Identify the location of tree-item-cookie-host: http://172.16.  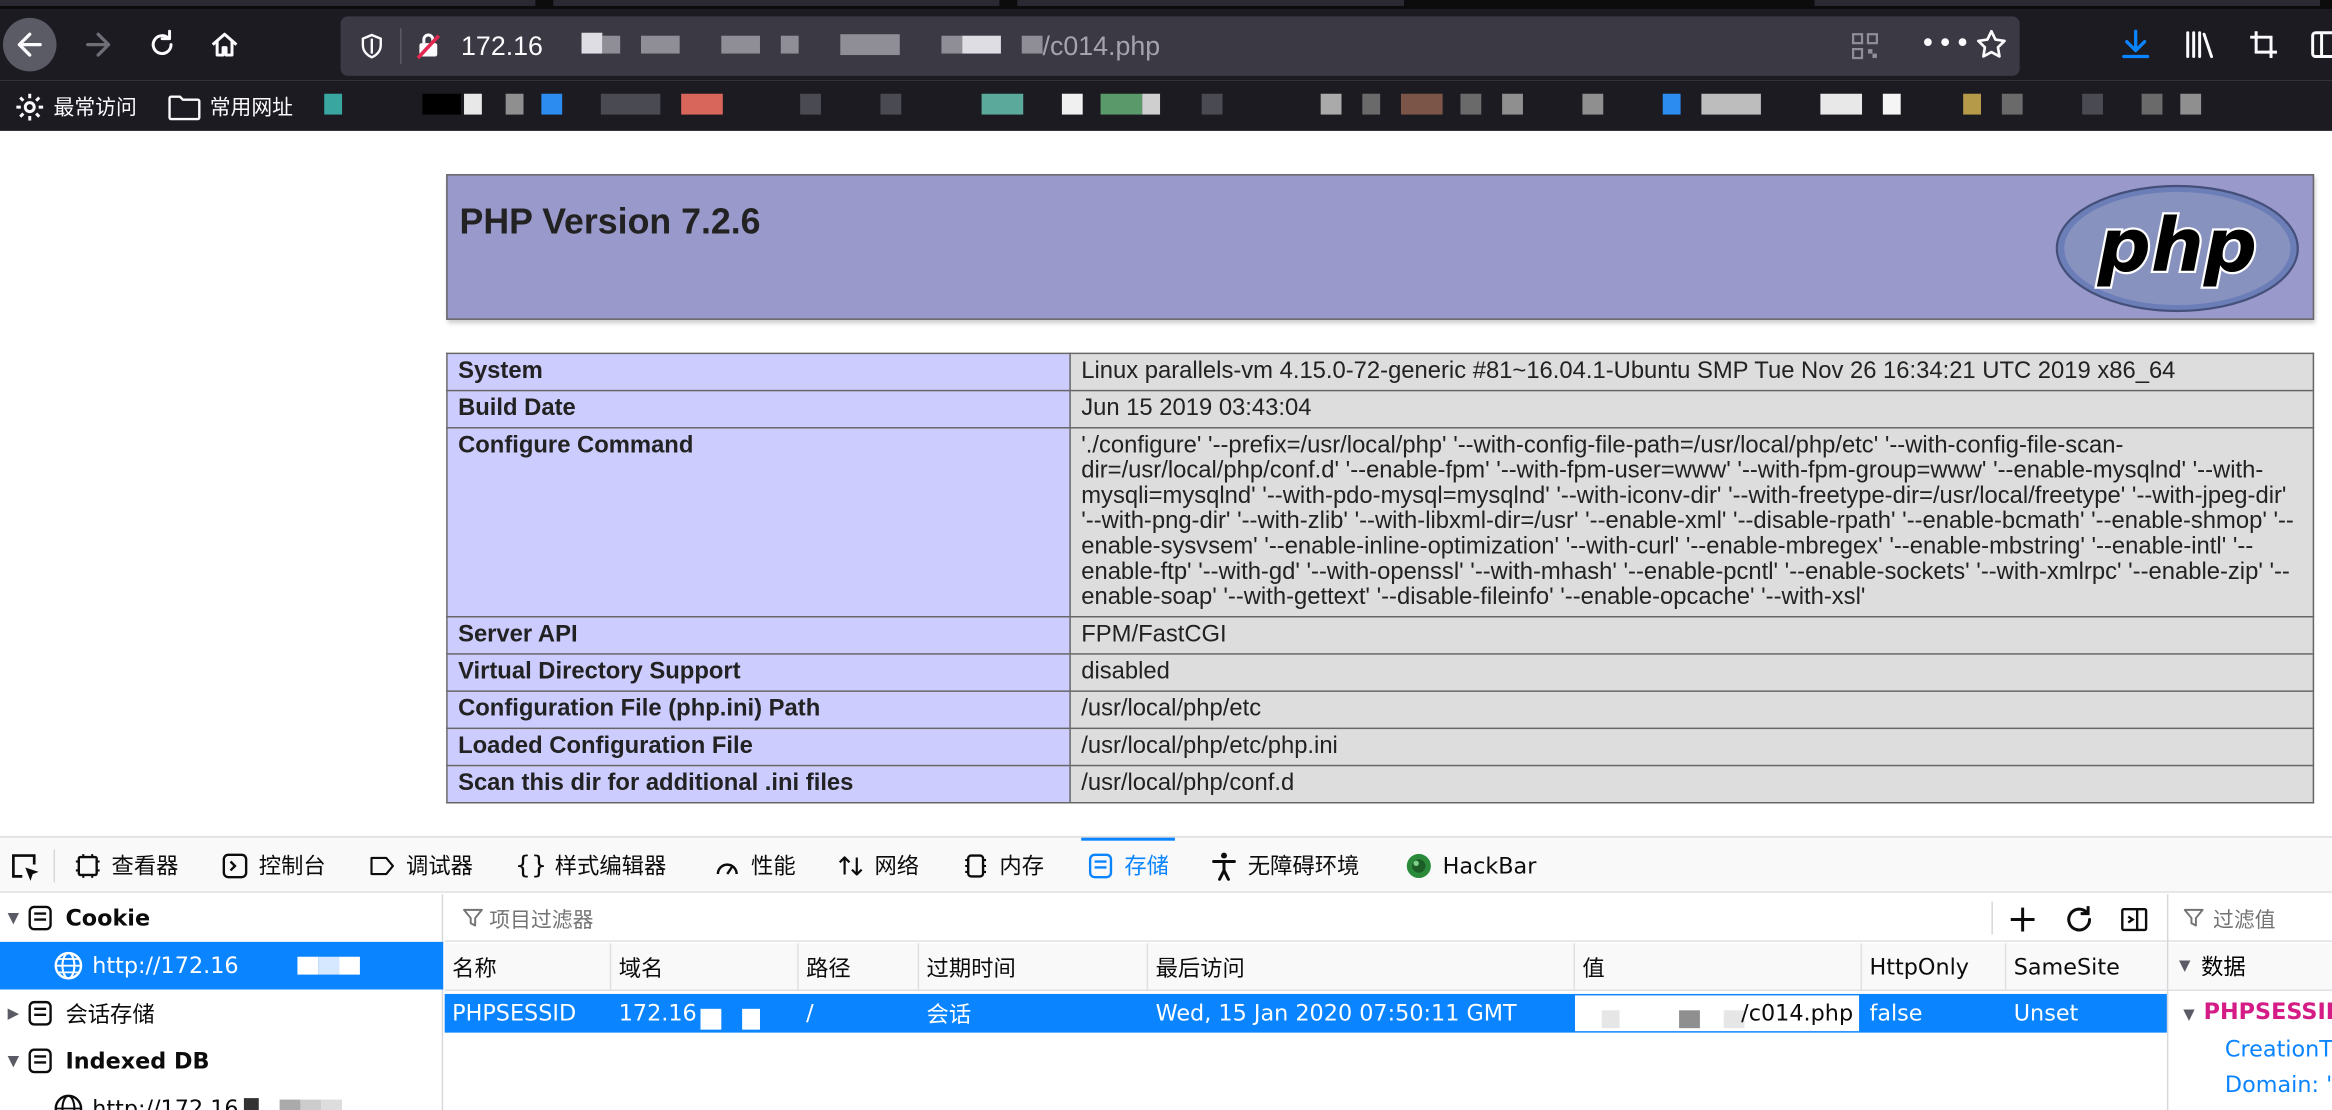
(222, 965).